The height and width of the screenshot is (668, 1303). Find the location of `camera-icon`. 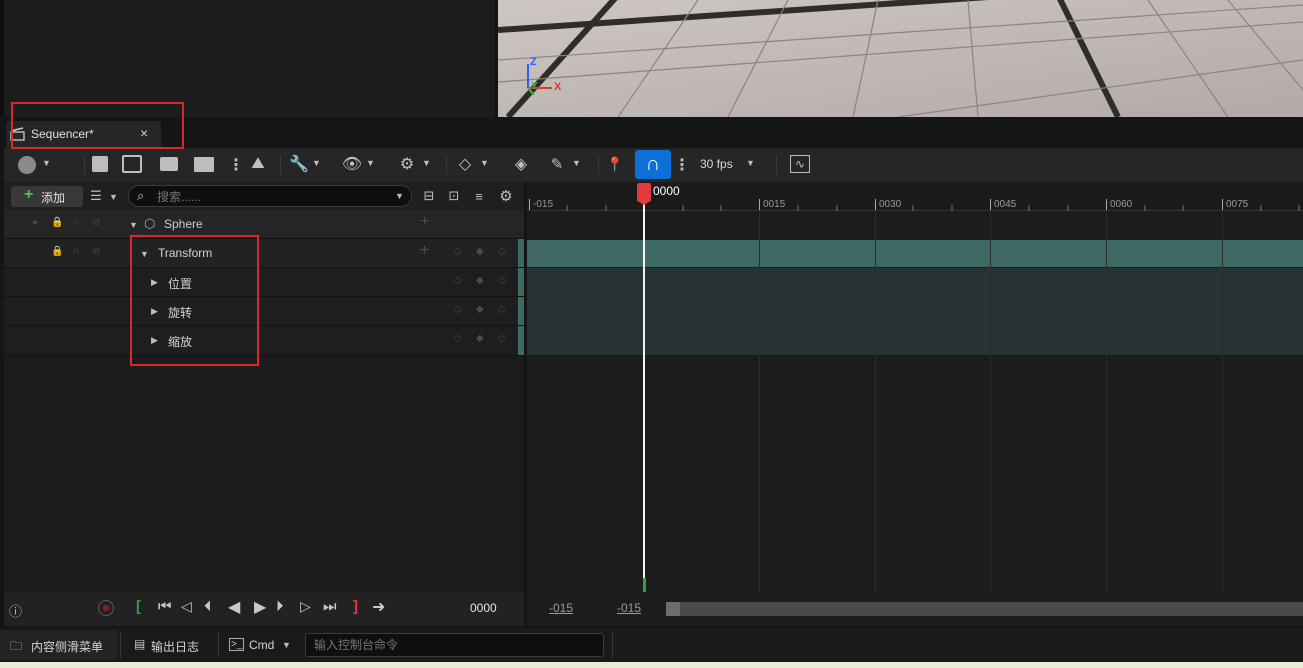

camera-icon is located at coordinates (169, 164).